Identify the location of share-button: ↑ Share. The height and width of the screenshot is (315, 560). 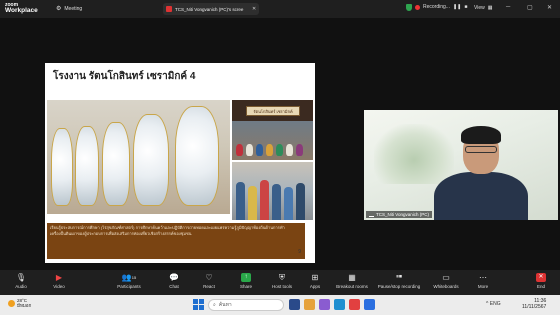
(246, 281).